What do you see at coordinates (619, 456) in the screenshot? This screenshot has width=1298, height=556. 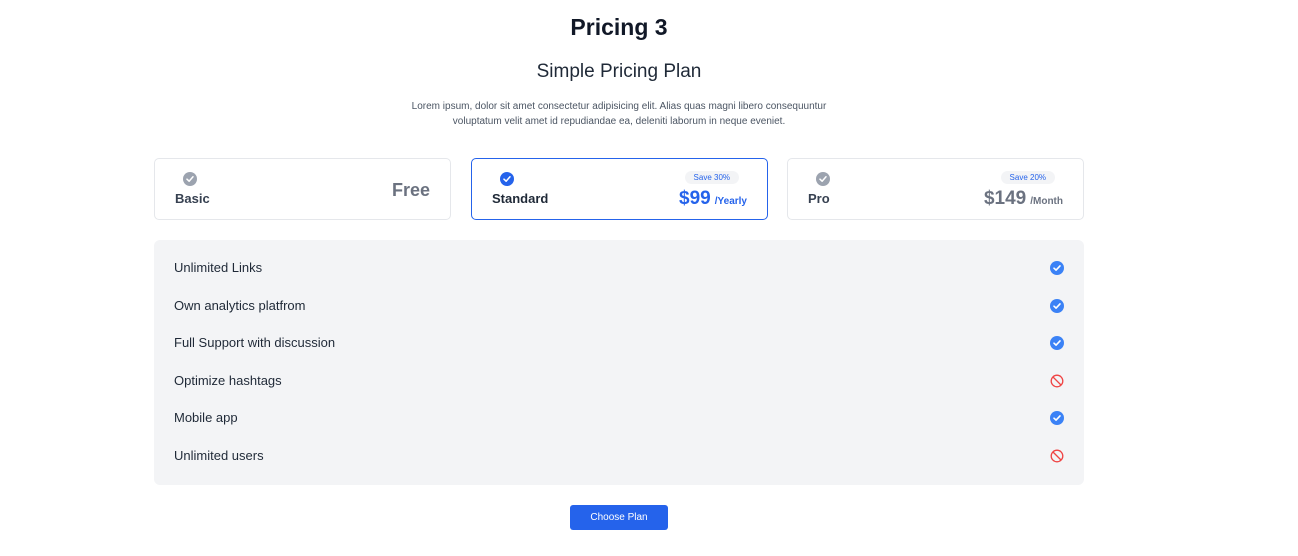 I see `feature-row: Unlimited users` at bounding box center [619, 456].